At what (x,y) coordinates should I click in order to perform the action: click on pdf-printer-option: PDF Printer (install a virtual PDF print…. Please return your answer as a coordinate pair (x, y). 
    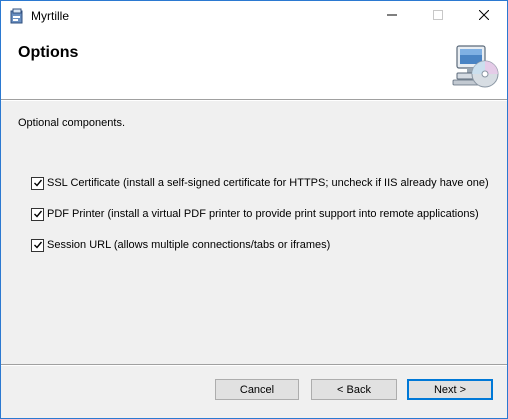
    Looking at the image, I should click on (255, 214).